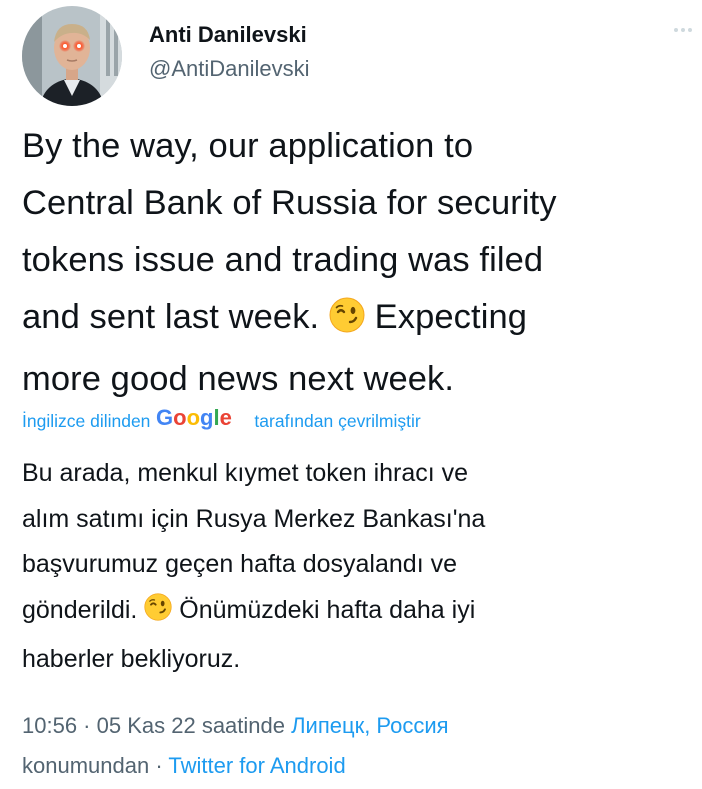 The height and width of the screenshot is (789, 702). What do you see at coordinates (229, 69) in the screenshot?
I see `author-handle: @AntiDanilevski` at bounding box center [229, 69].